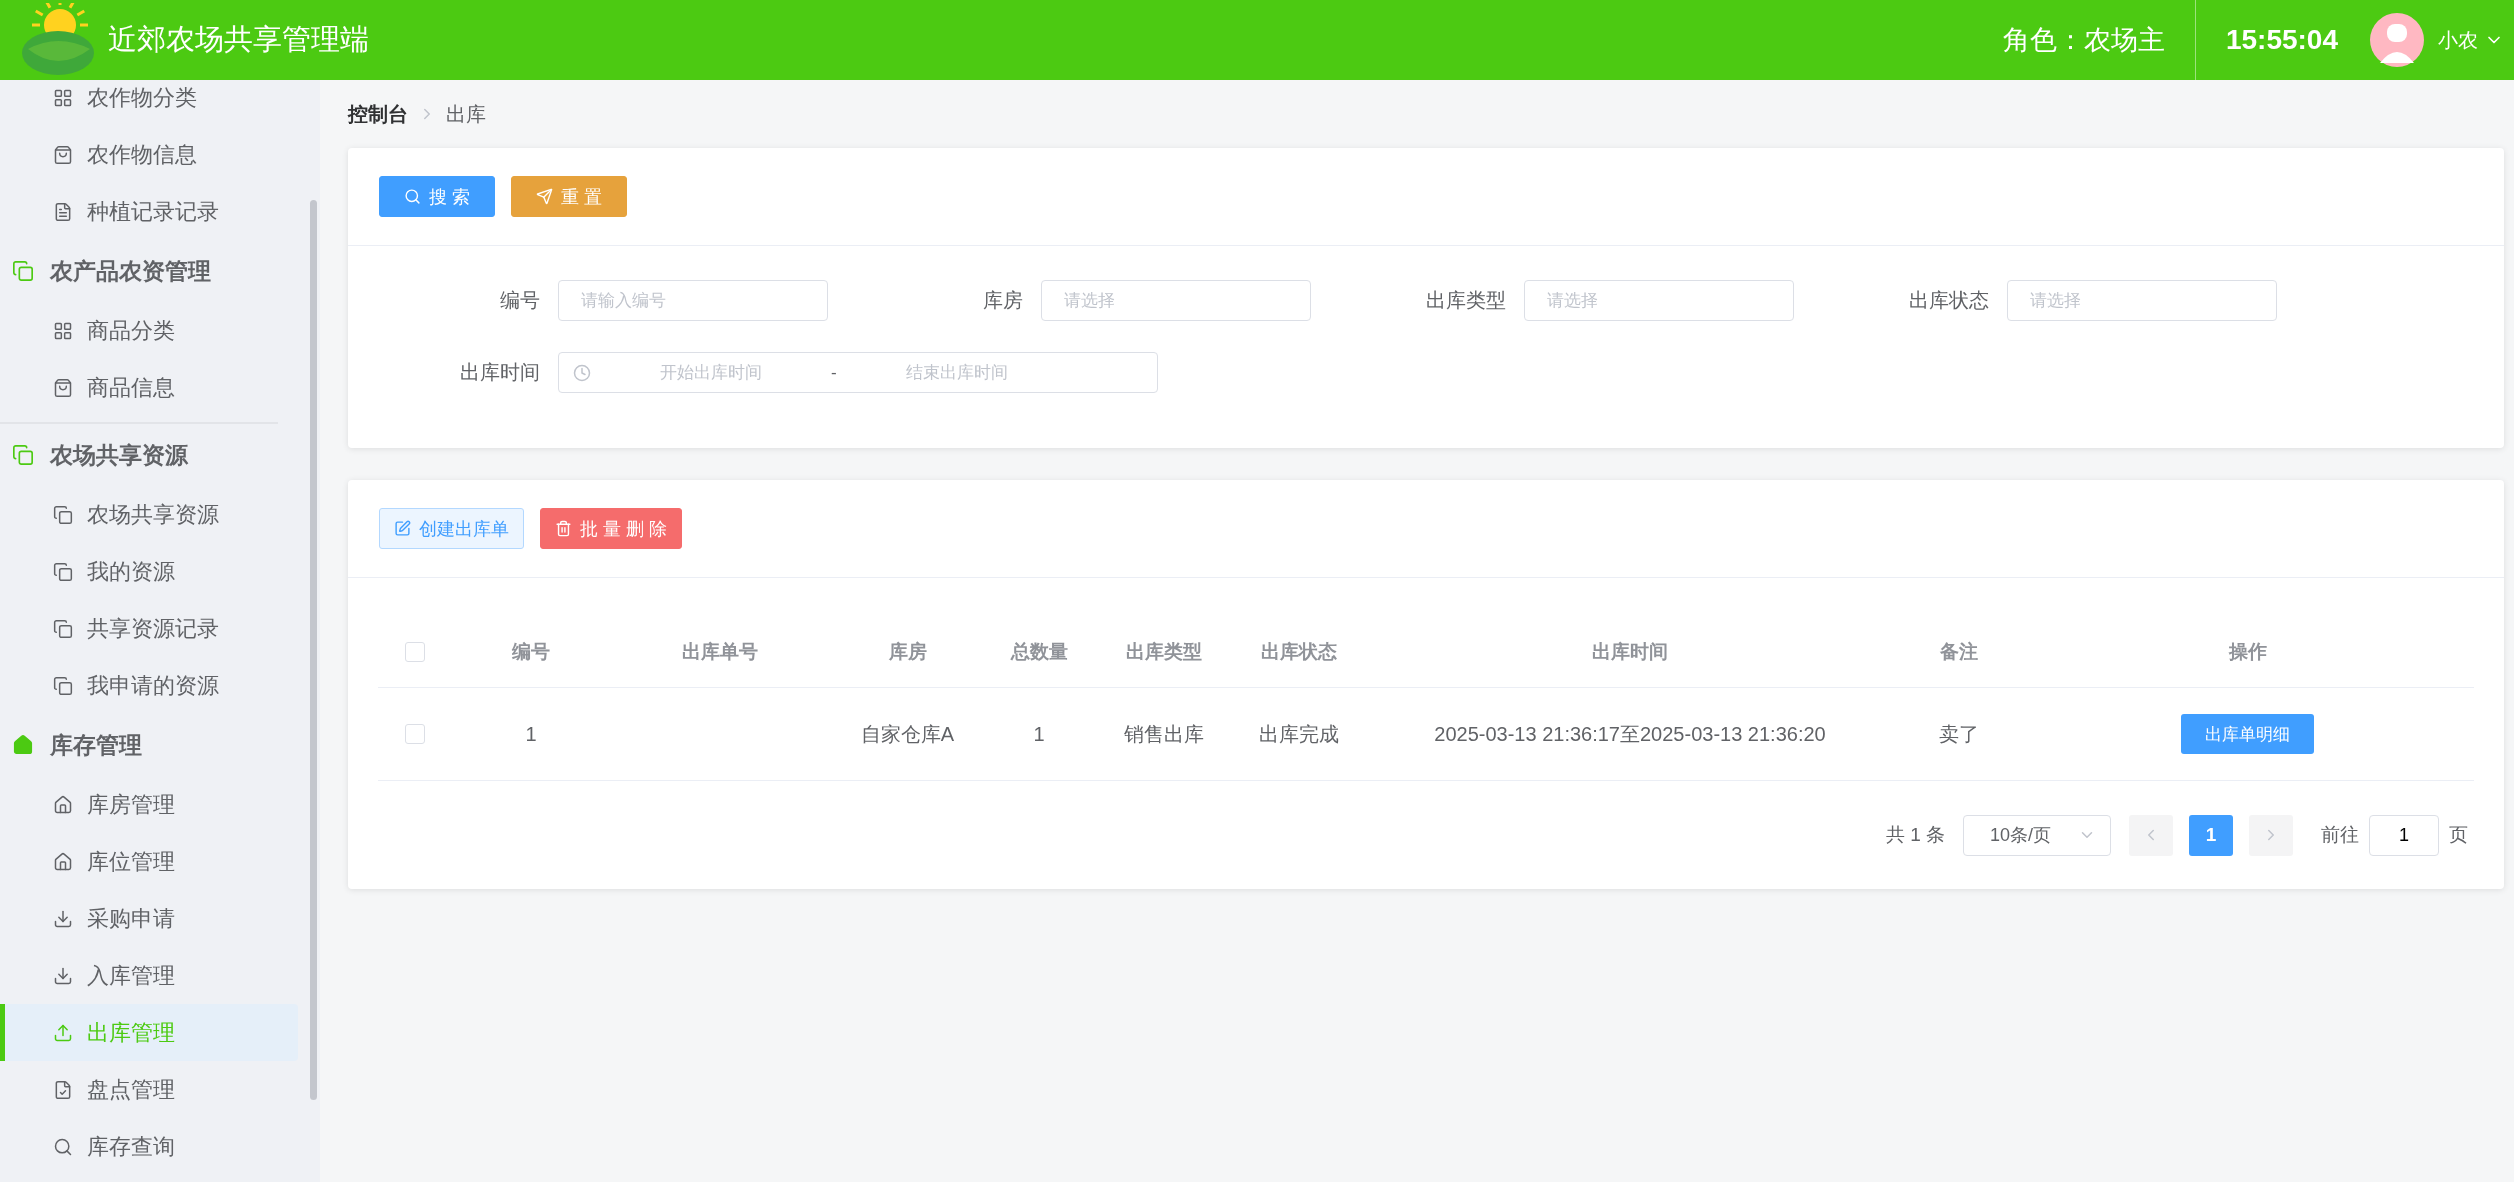 The image size is (2514, 1182). Describe the element at coordinates (720, 651) in the screenshot. I see `column-header: 出库单号` at that location.